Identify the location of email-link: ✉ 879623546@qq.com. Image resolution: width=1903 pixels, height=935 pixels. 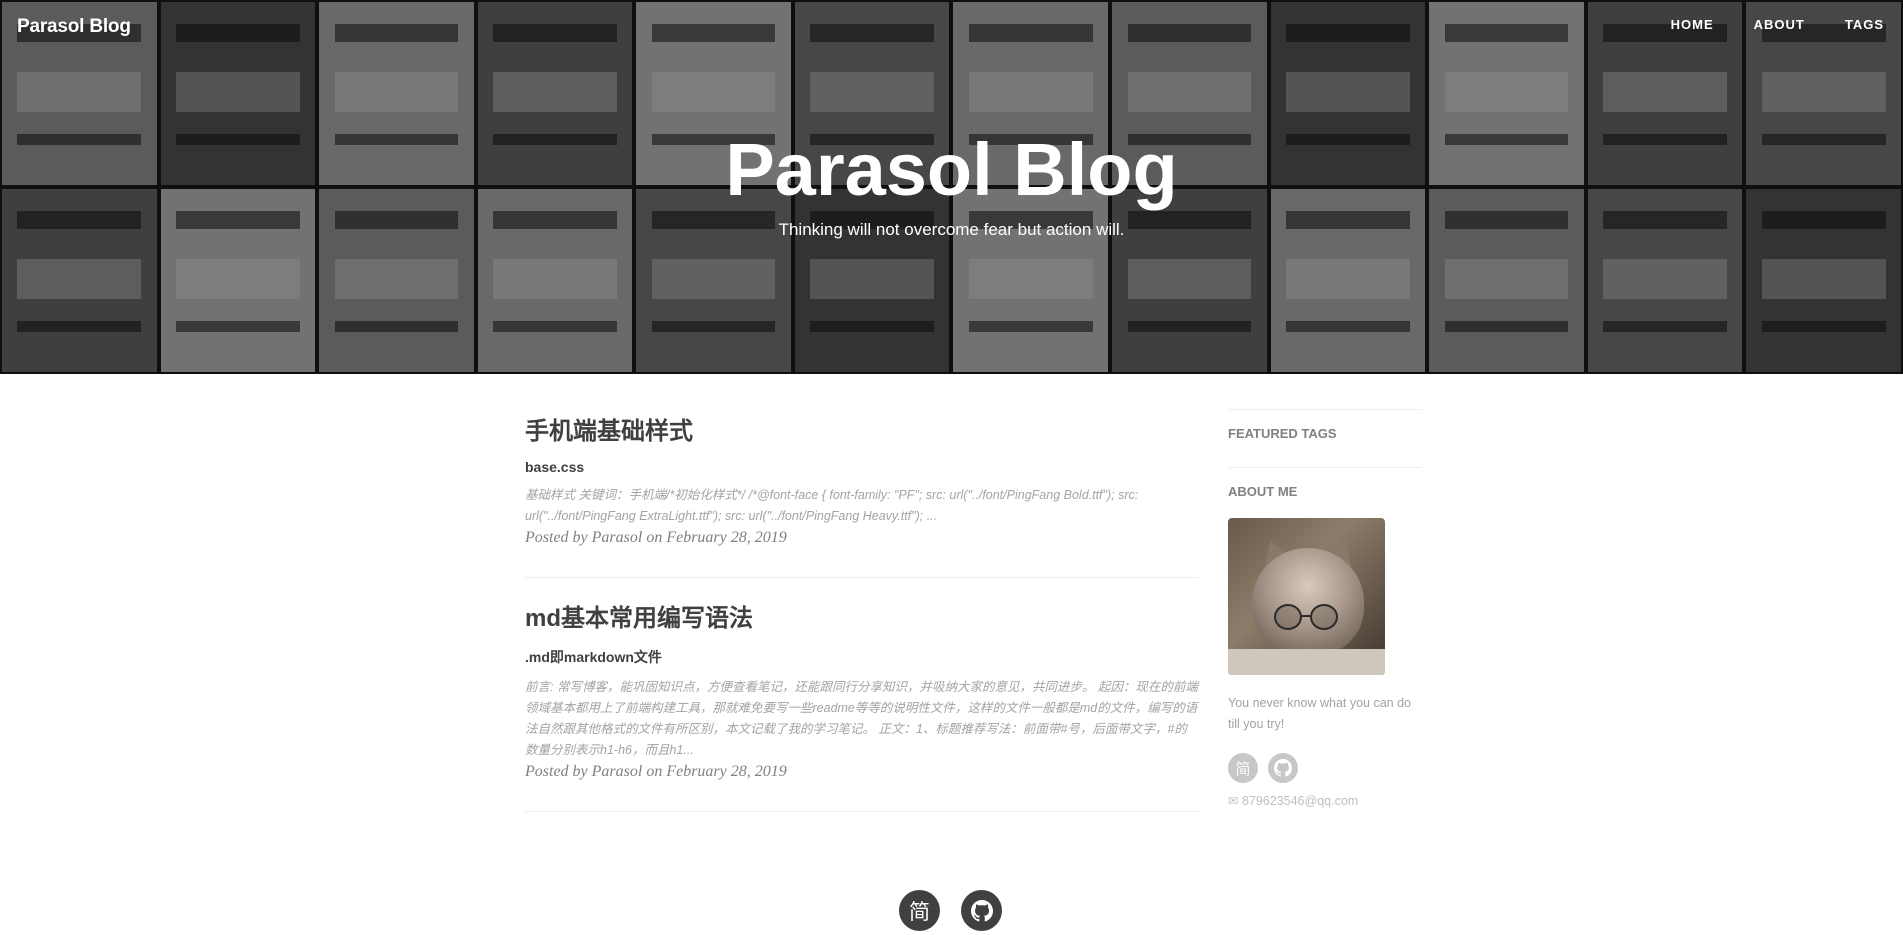
(1325, 800).